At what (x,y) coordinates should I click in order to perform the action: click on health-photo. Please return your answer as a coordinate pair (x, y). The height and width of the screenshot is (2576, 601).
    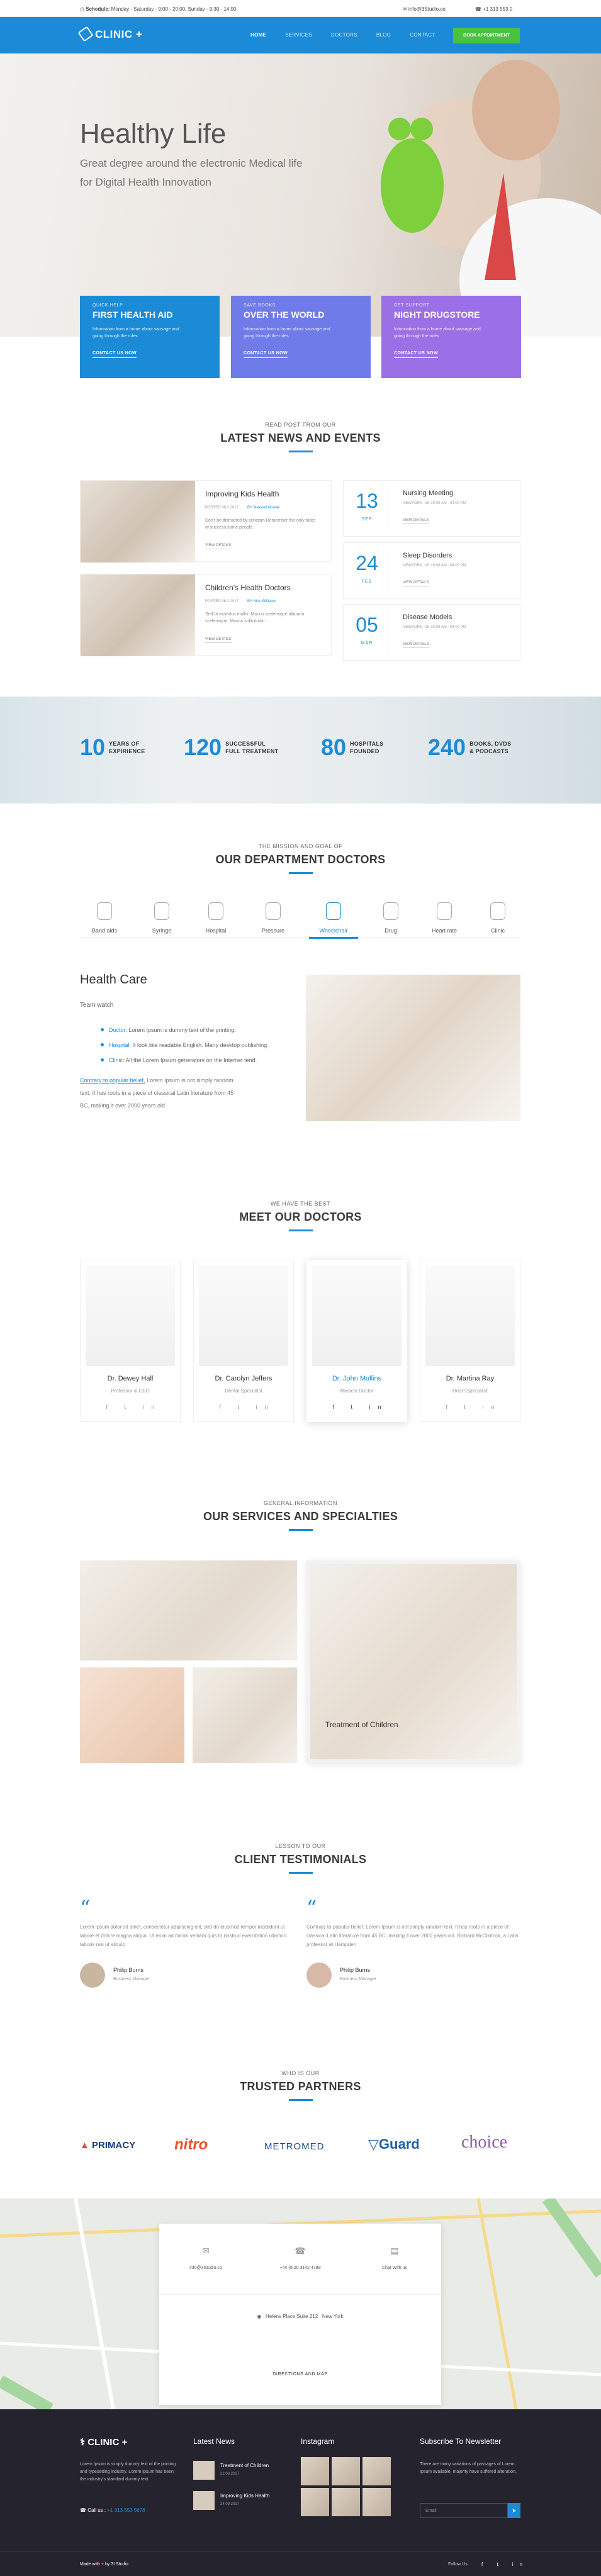
    Looking at the image, I should click on (413, 1048).